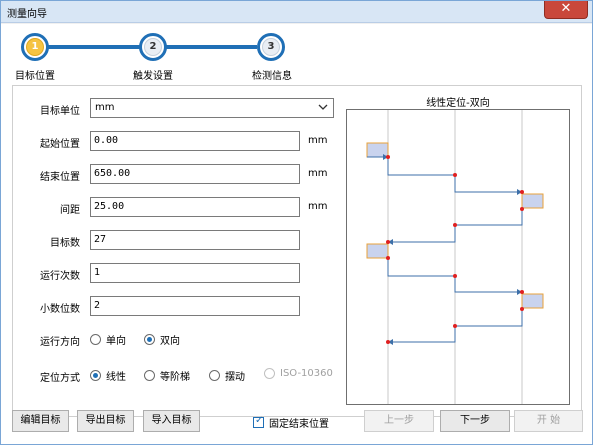 The width and height of the screenshot is (593, 445). What do you see at coordinates (235, 377) in the screenshot?
I see `positioning-swing-label: 摆动` at bounding box center [235, 377].